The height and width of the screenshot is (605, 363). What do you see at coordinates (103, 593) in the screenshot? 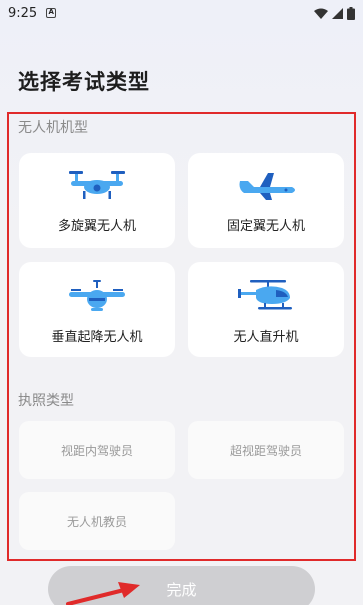
I see `annotation-arrow-icon` at bounding box center [103, 593].